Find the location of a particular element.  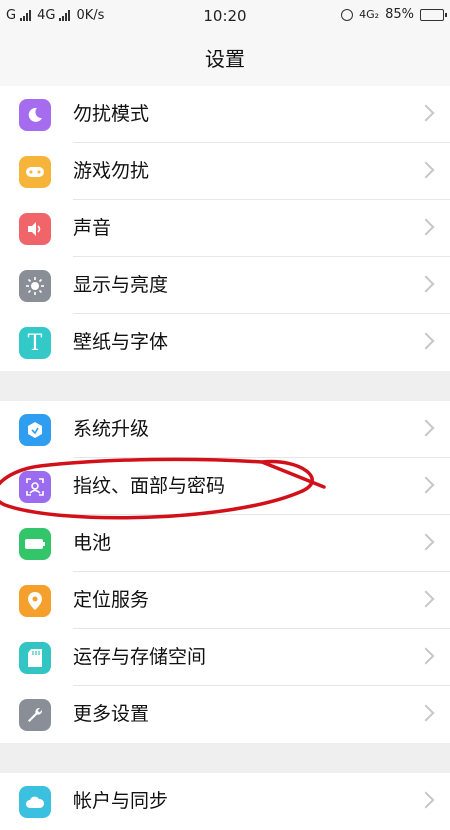

settings-item-moon: 勿扰模式 is located at coordinates (225, 114).